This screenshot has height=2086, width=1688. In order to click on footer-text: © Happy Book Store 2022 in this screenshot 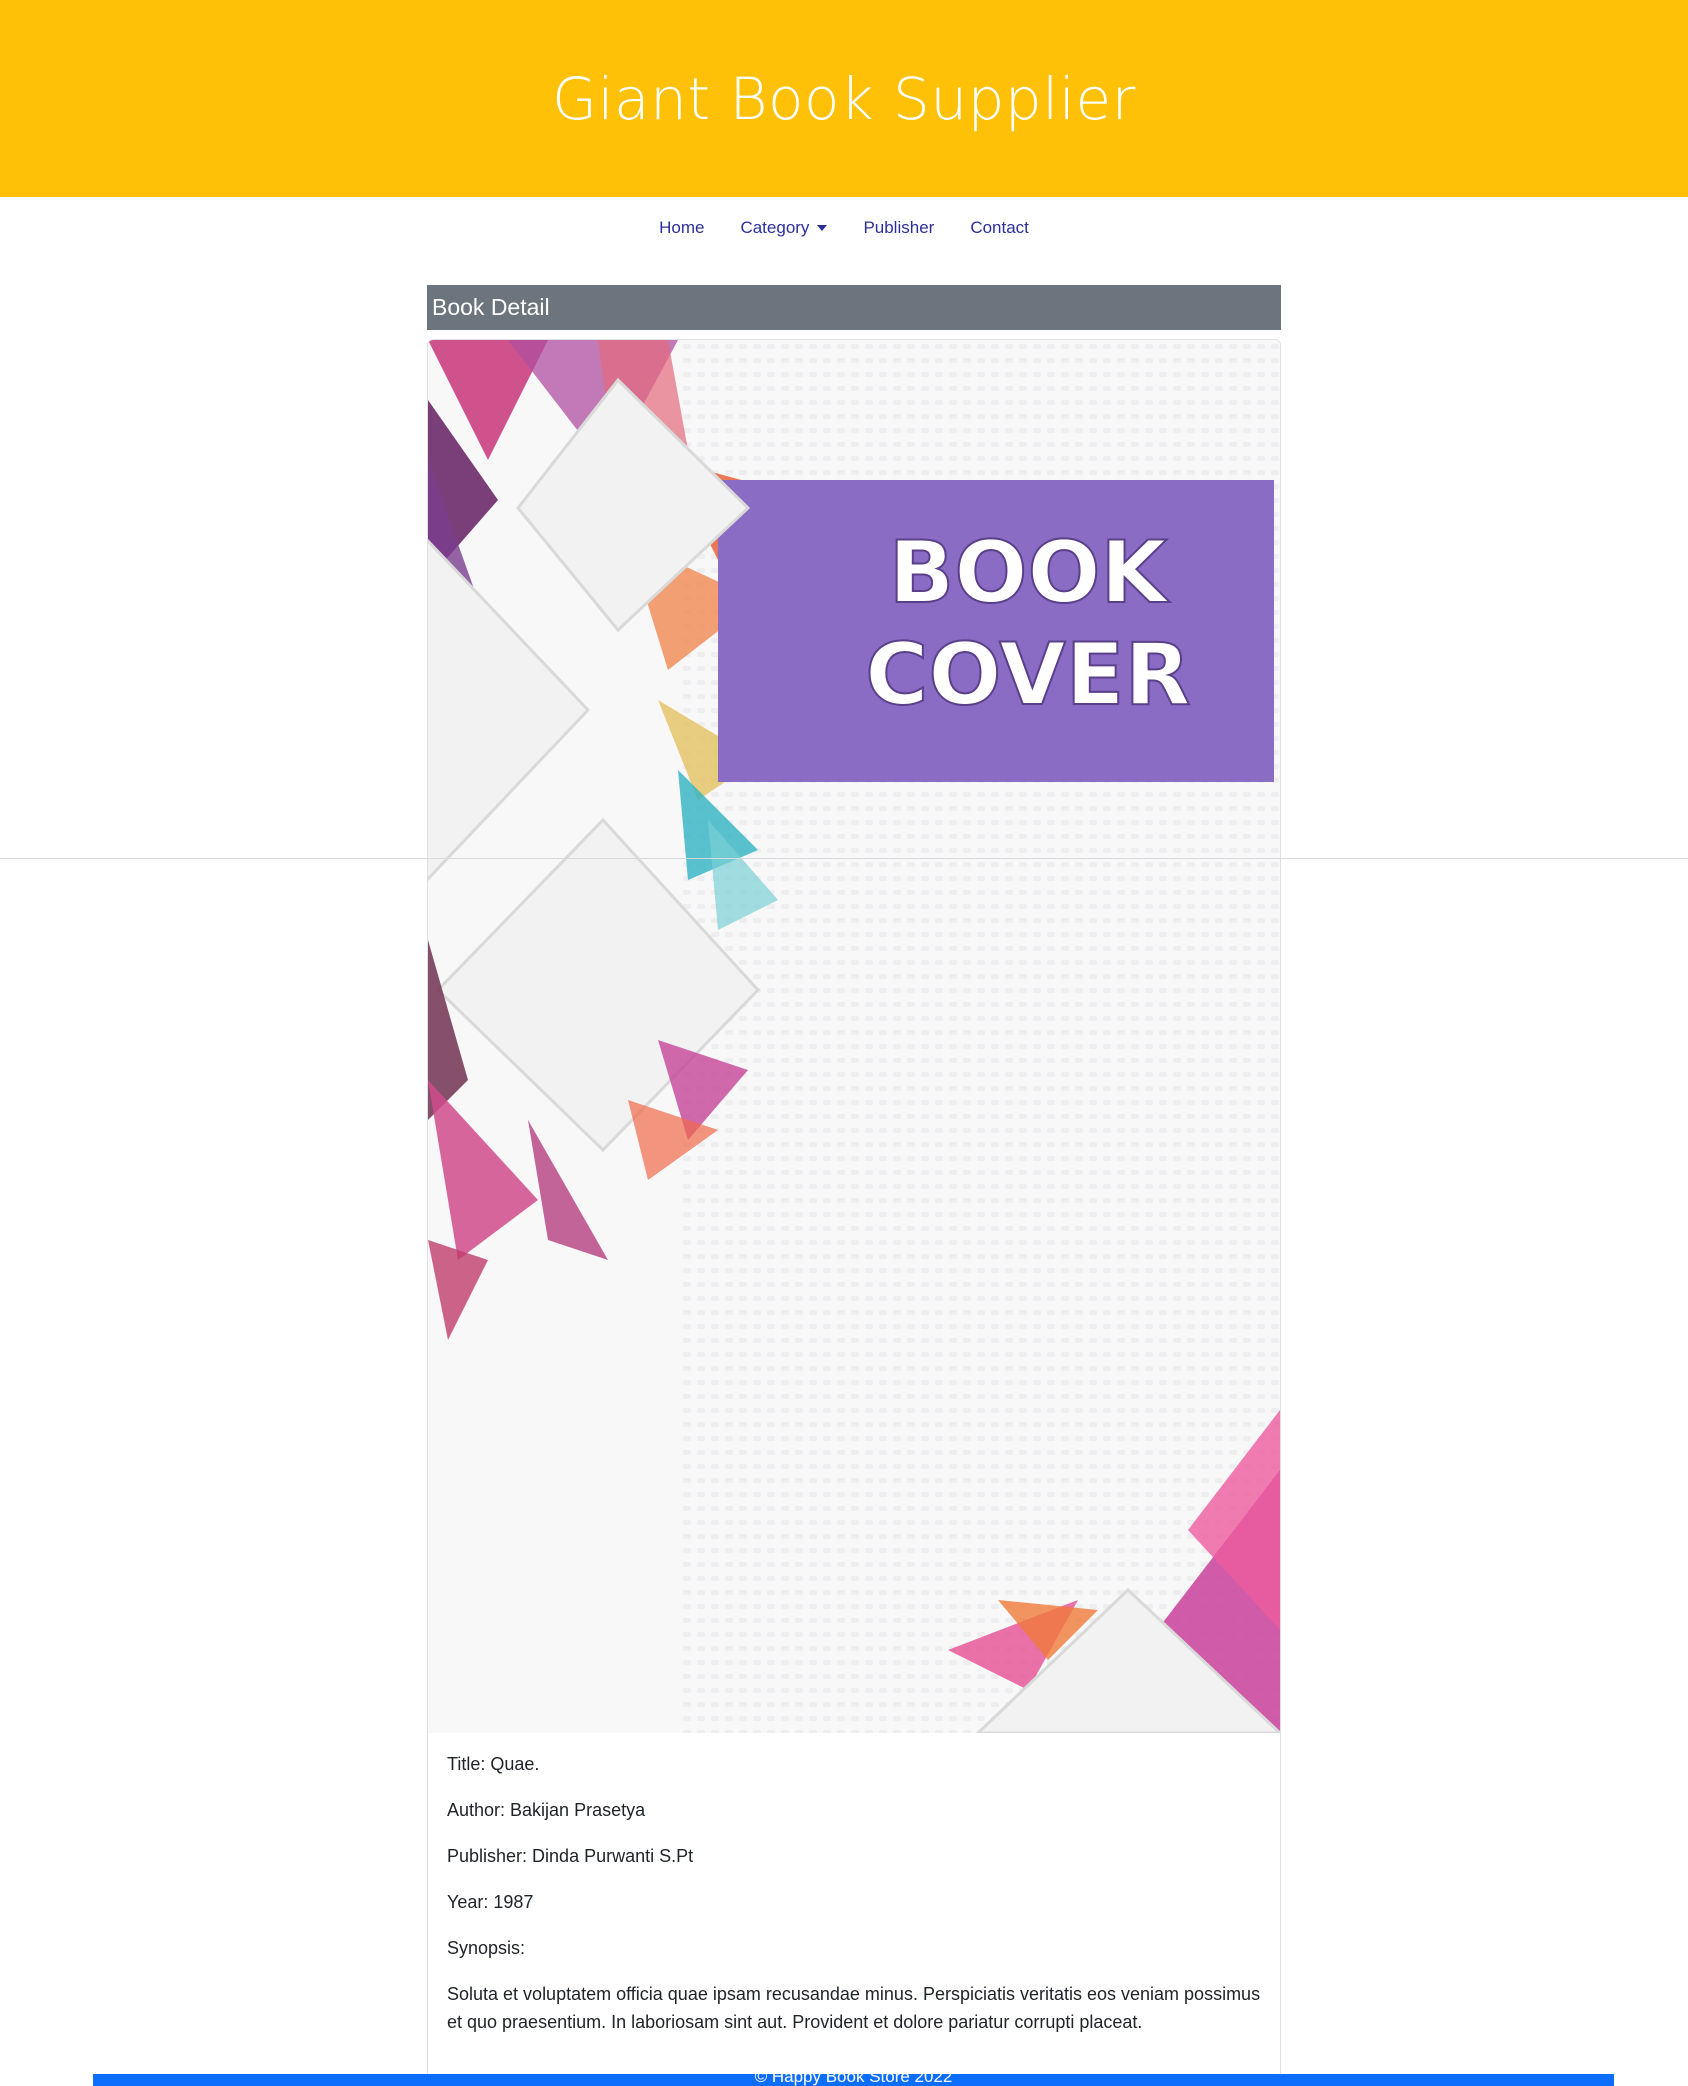, I will do `click(853, 2080)`.